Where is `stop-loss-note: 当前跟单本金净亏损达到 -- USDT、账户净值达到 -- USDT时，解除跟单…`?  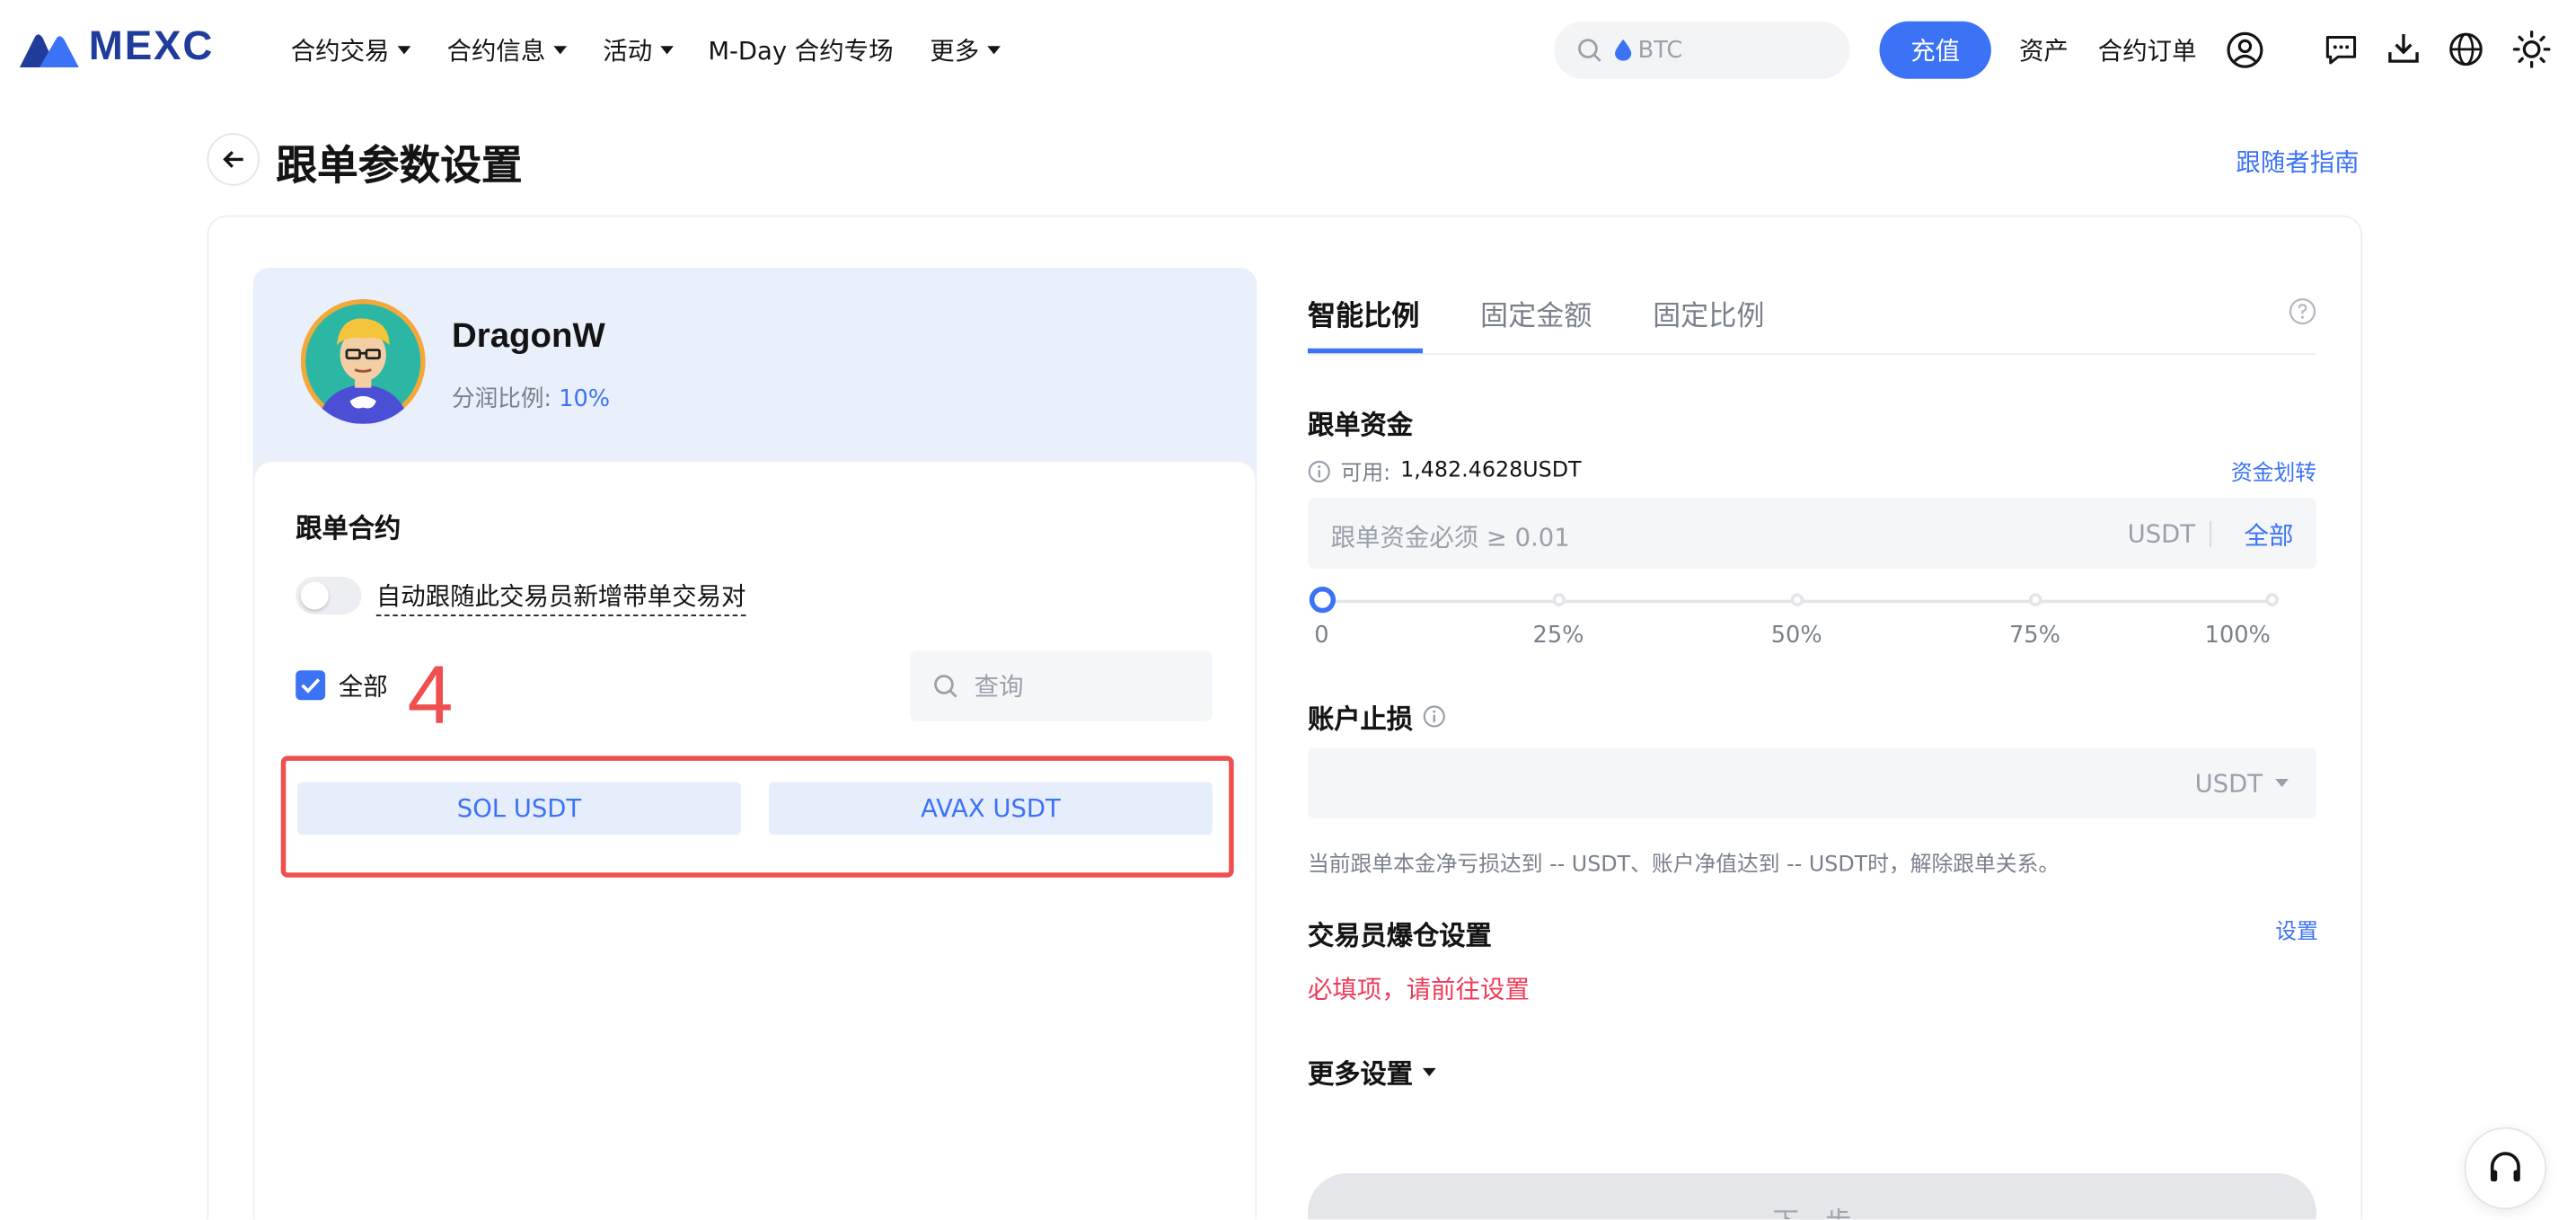
stop-loss-note: 当前跟单本金净亏损达到 -- USDT、账户净值达到 -- USDT时，解除跟单… is located at coordinates (1683, 865).